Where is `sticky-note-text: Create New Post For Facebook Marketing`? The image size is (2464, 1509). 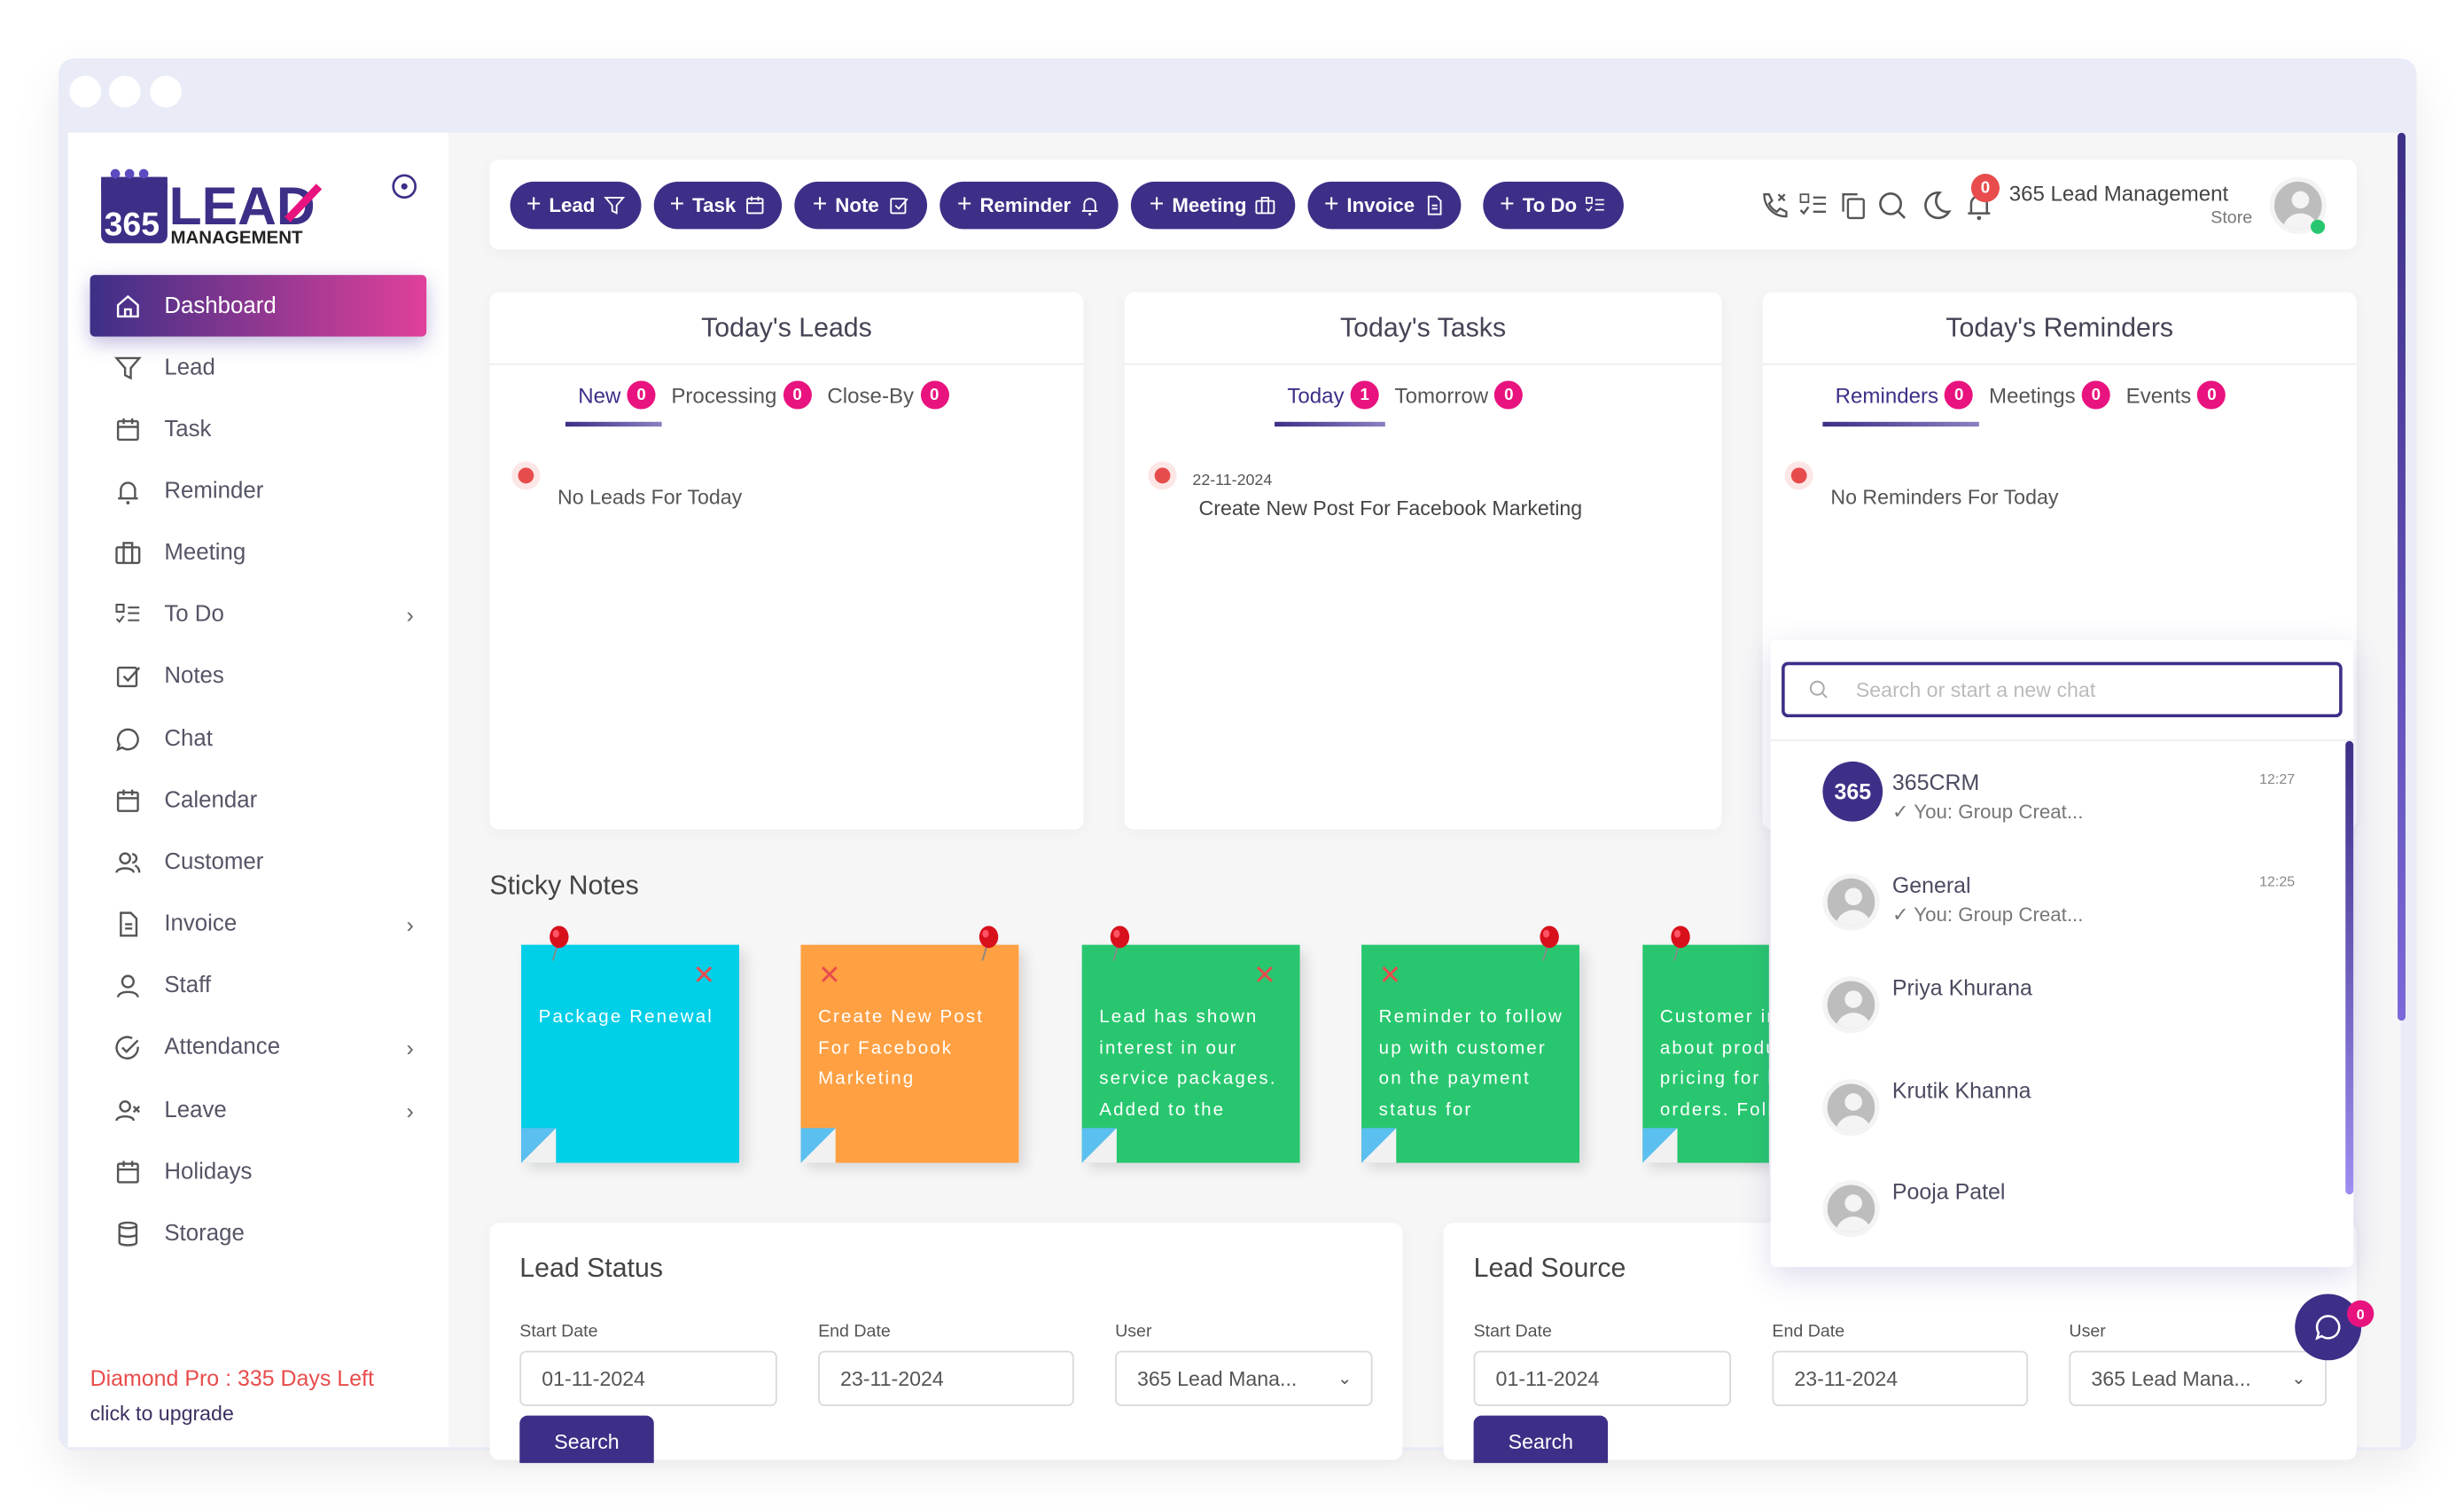 sticky-note-text: Create New Post For Facebook Marketing is located at coordinates (901, 1048).